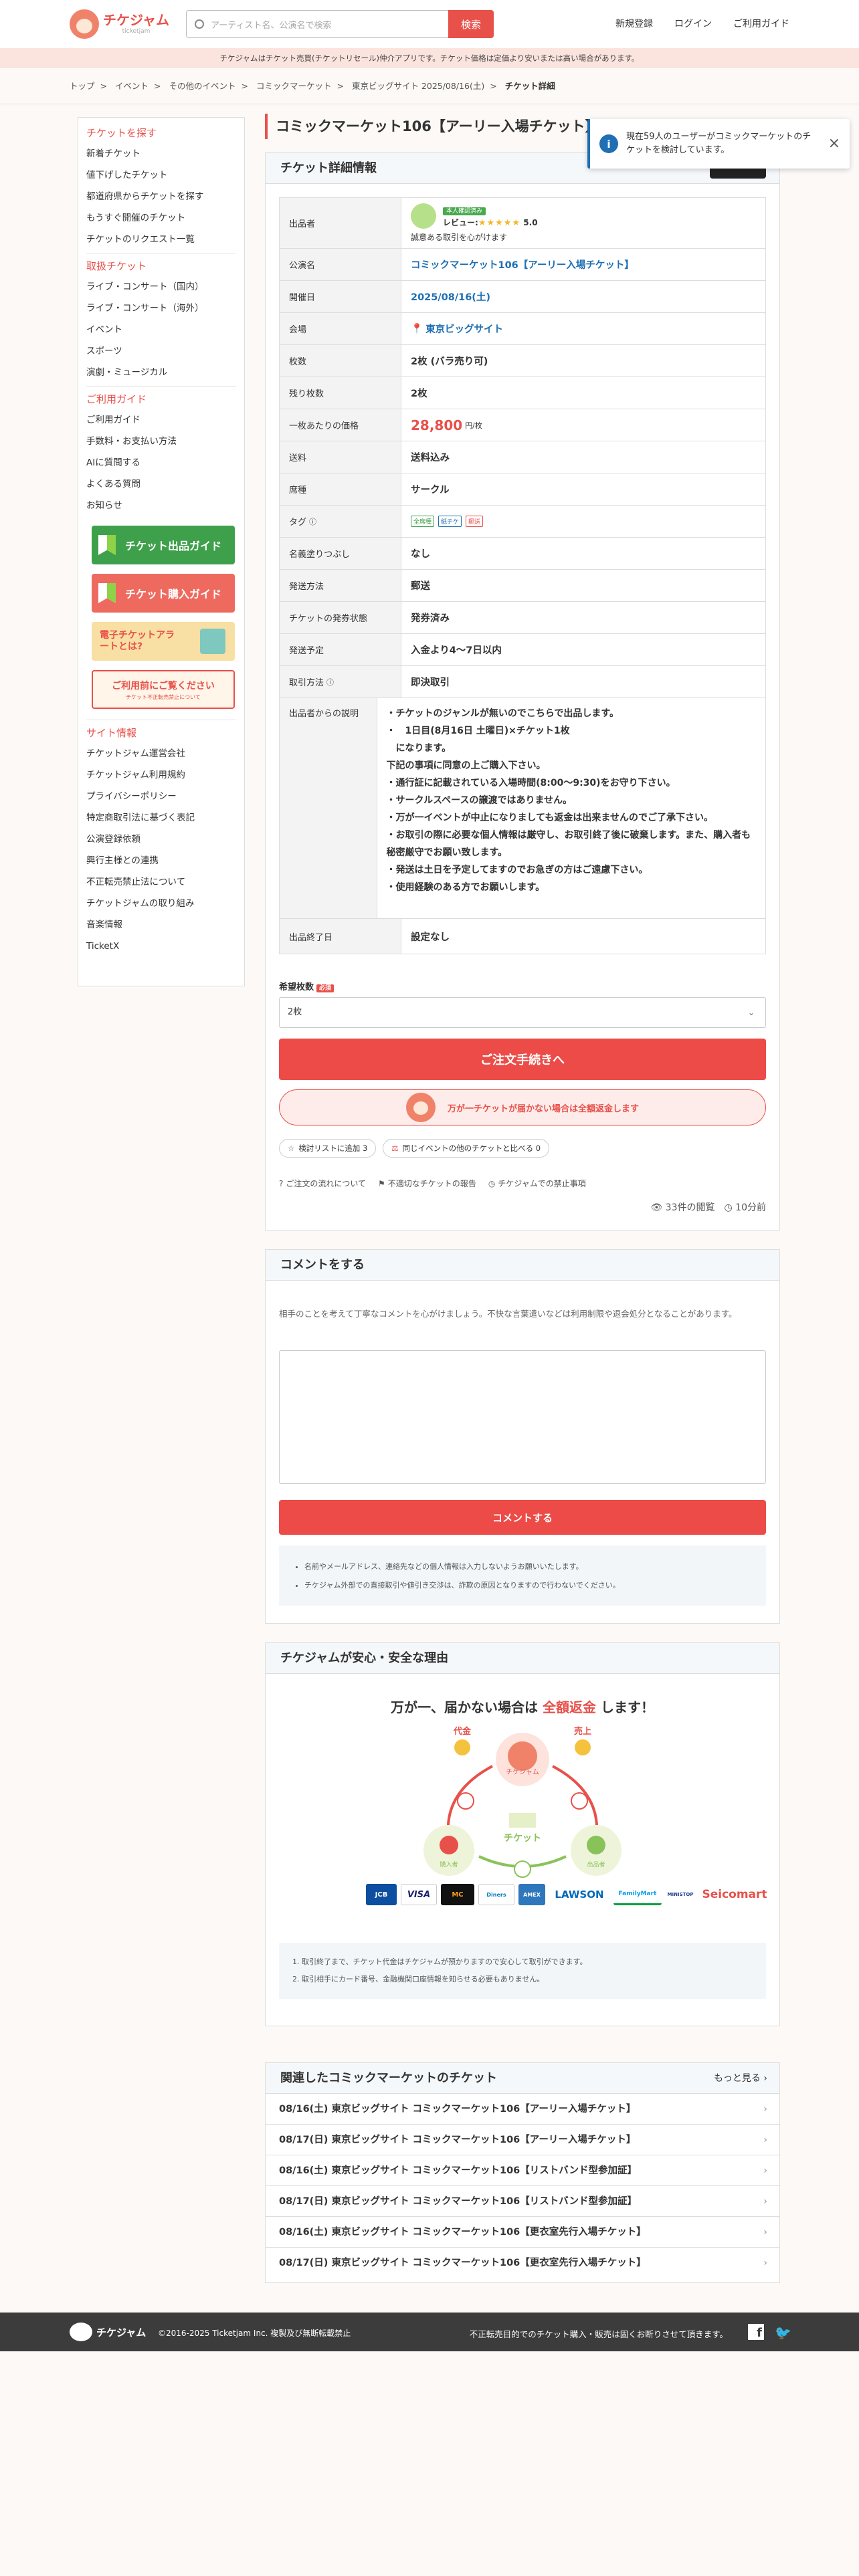  Describe the element at coordinates (328, 1148) in the screenshot. I see `add-to-list-button: ☆ 検討リストに追加 3` at that location.